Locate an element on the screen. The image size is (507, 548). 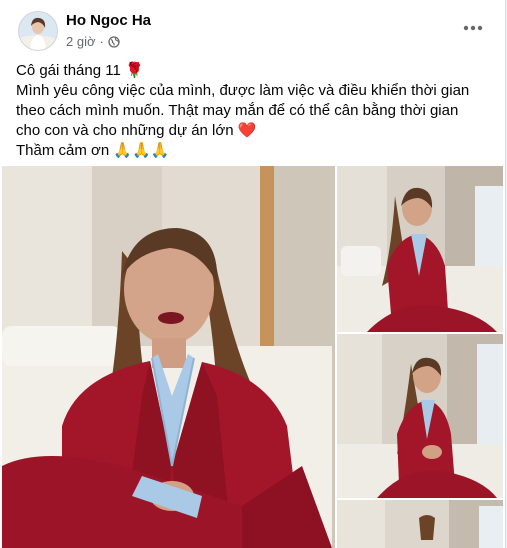
post-line: Cô gái tháng 11 🌹 is located at coordinates (80, 70).